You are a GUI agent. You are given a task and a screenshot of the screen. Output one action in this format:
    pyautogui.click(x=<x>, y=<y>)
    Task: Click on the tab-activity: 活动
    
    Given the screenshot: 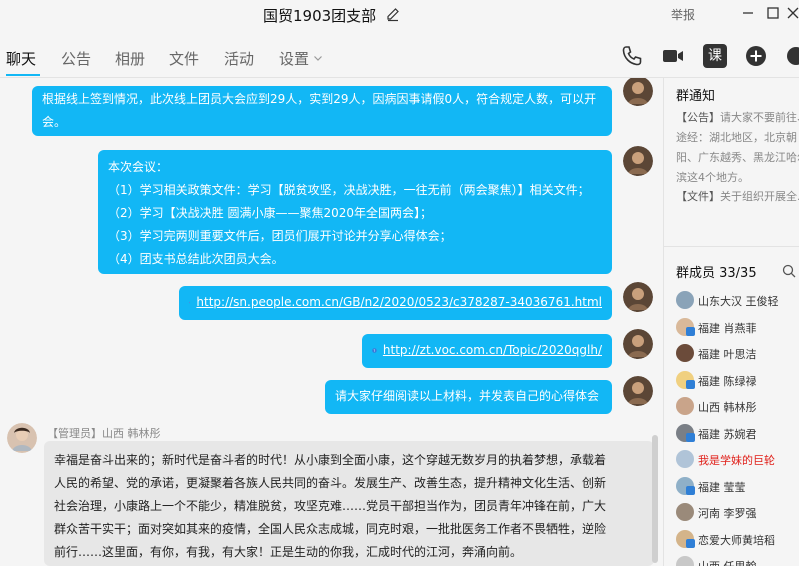 What is the action you would take?
    pyautogui.click(x=239, y=58)
    